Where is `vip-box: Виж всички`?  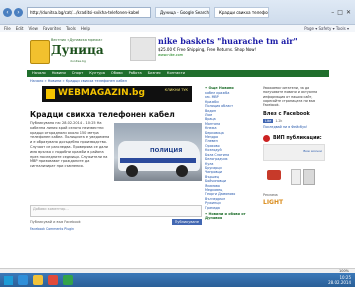
vip-box: Виж всички is located at coordinates (294, 153).